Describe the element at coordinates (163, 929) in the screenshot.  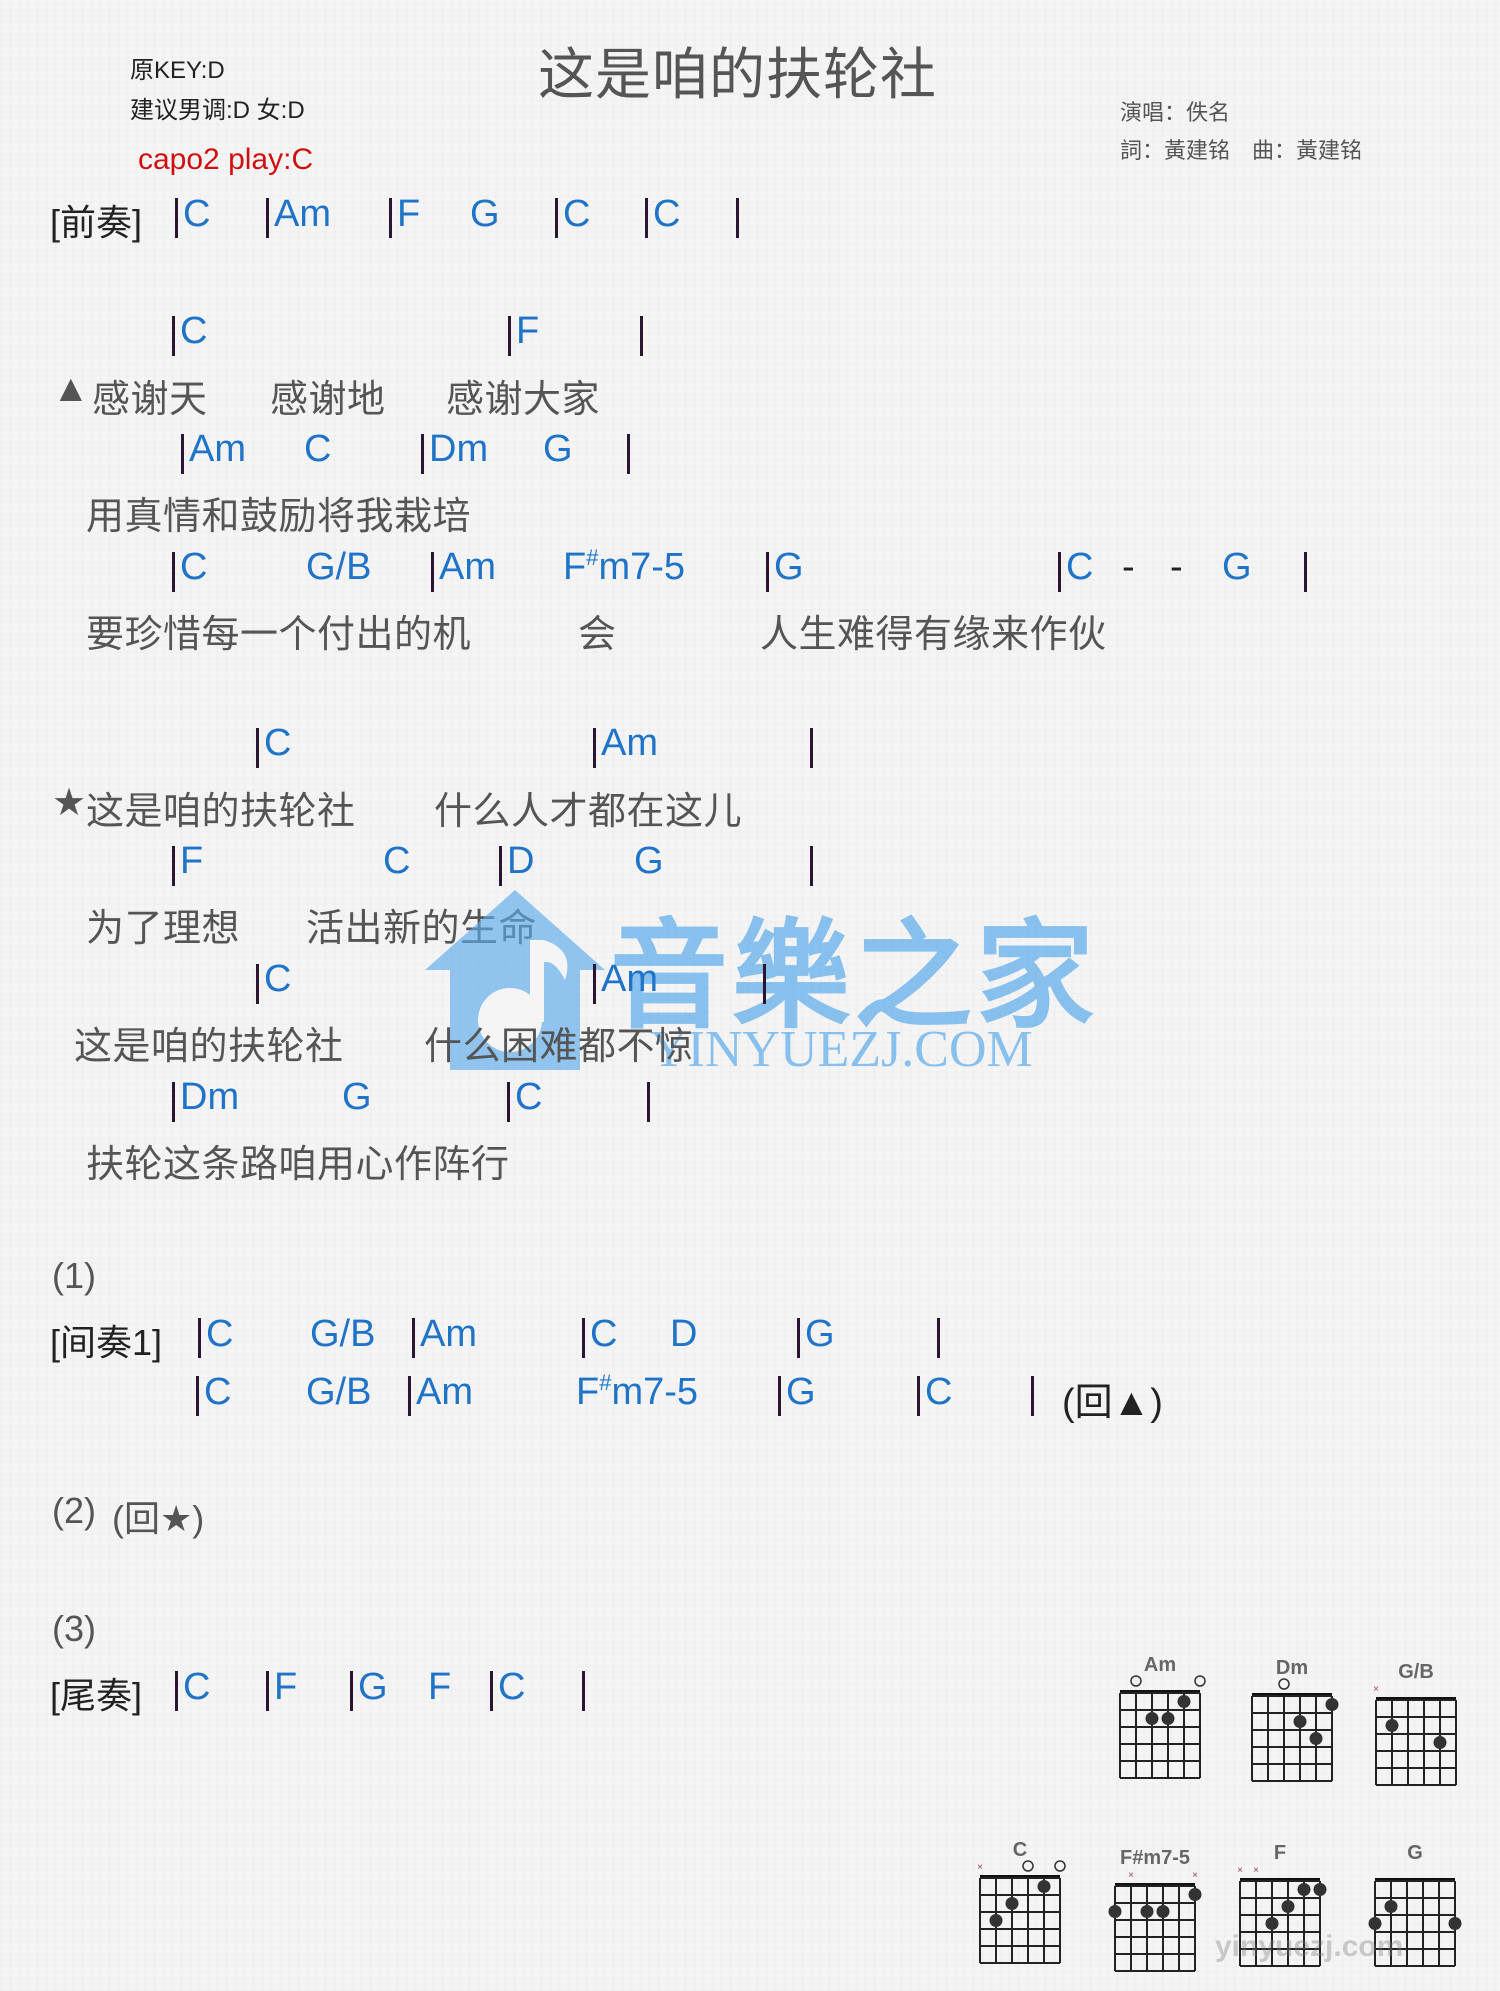
I see `lyric-text: 为了理想` at that location.